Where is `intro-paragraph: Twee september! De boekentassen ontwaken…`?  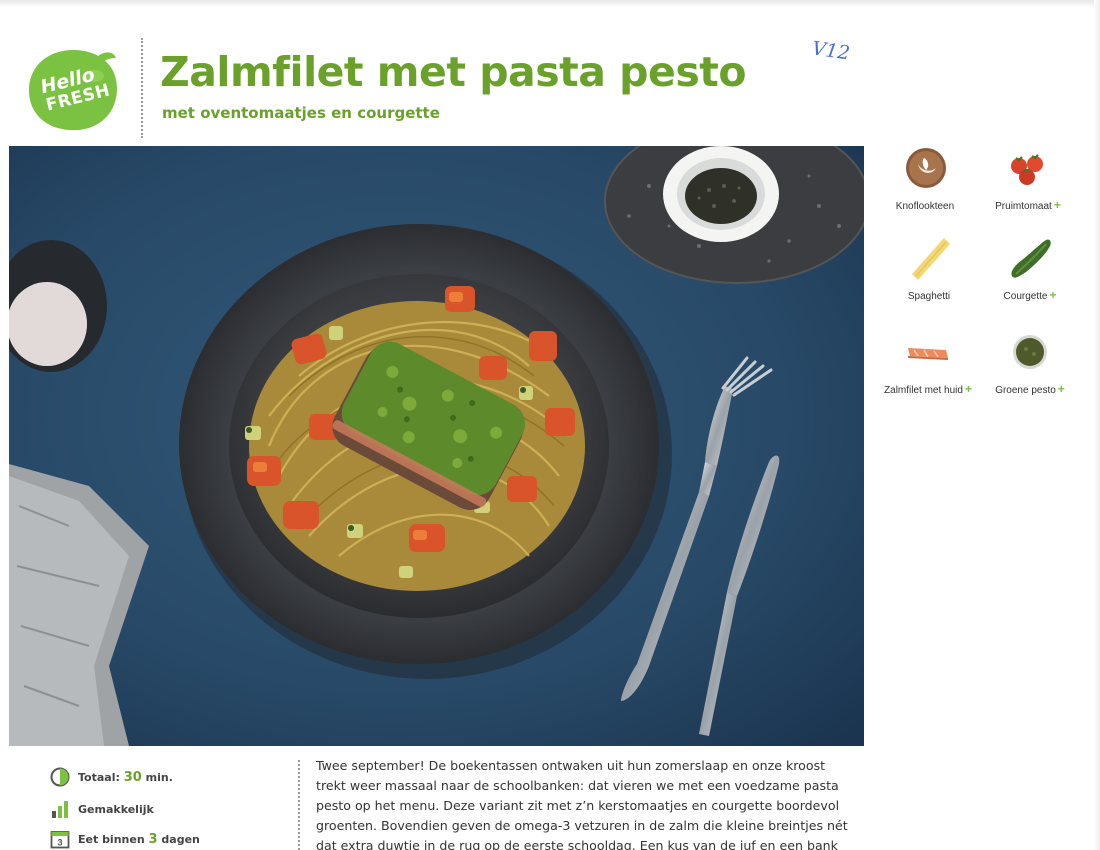
intro-paragraph: Twee september! De boekentassen ontwaken… is located at coordinates (582, 804).